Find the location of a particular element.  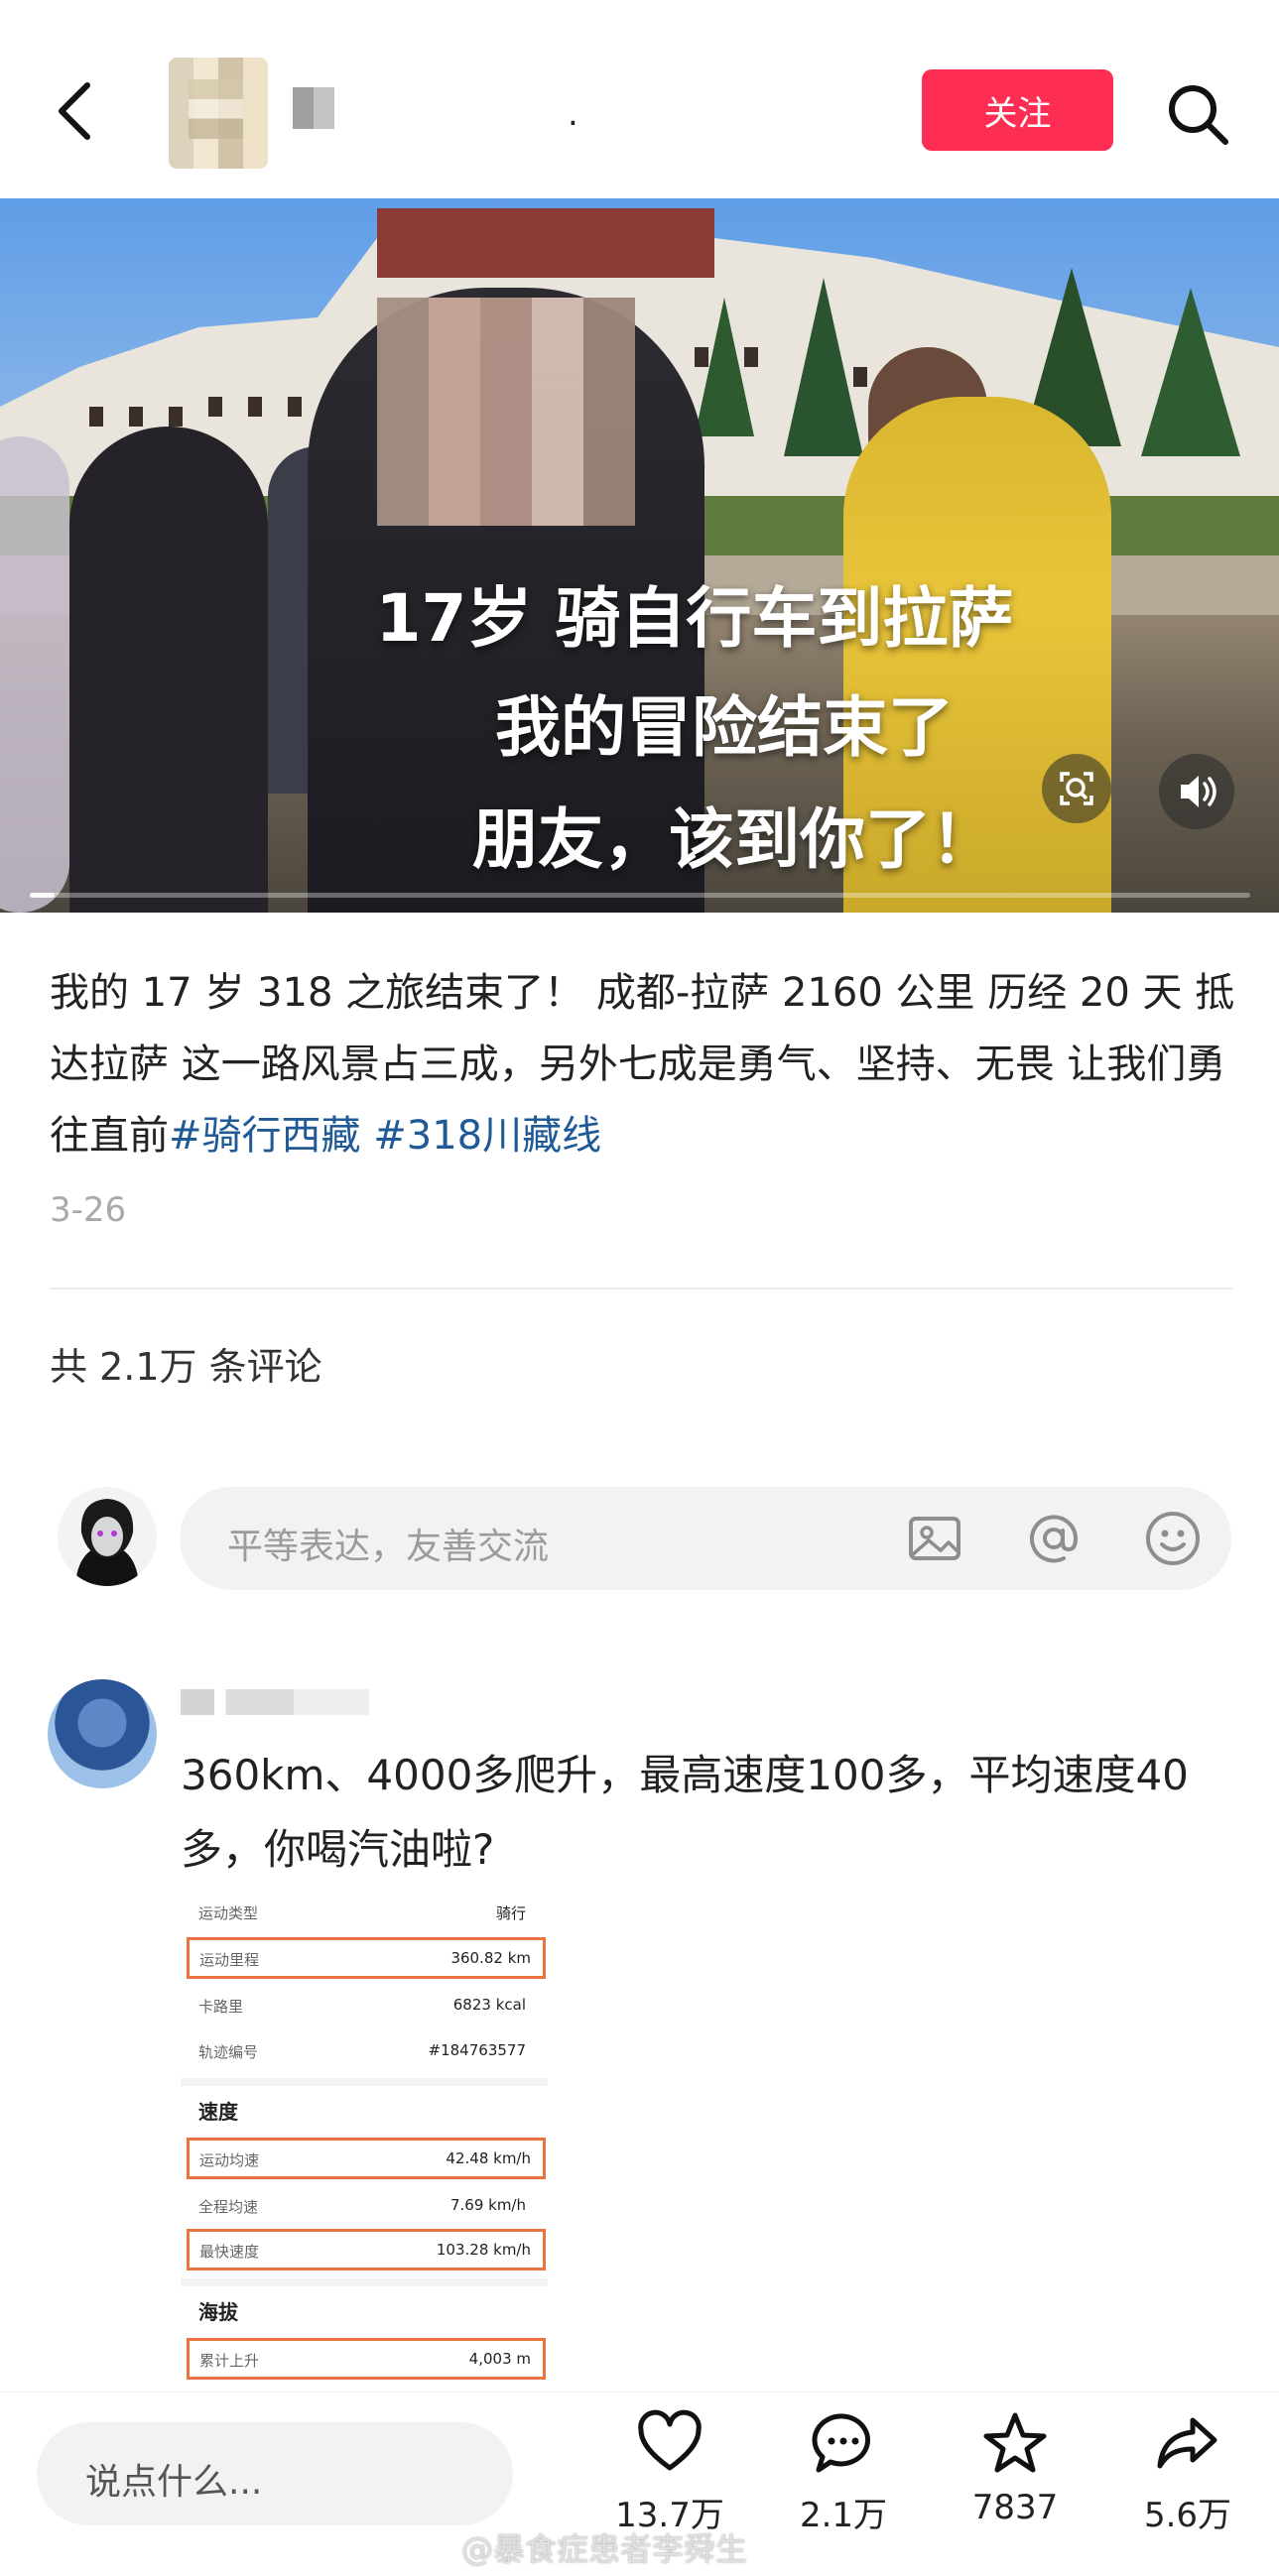

heart-icon is located at coordinates (669, 2443).